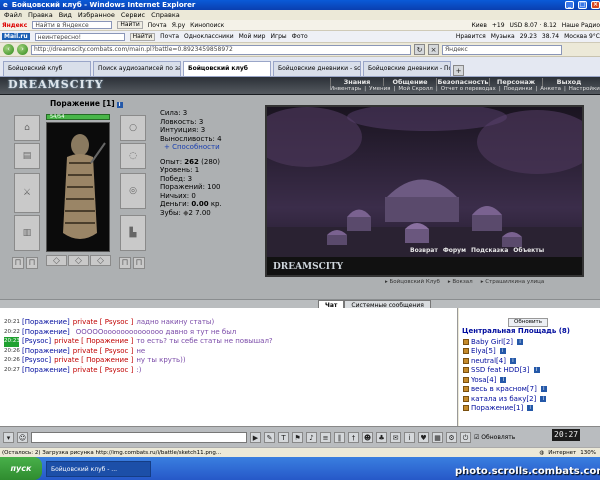 Image resolution: width=600 pixels, height=480 pixels. I want to click on room-user: neutral[4] i, so click(503, 361).